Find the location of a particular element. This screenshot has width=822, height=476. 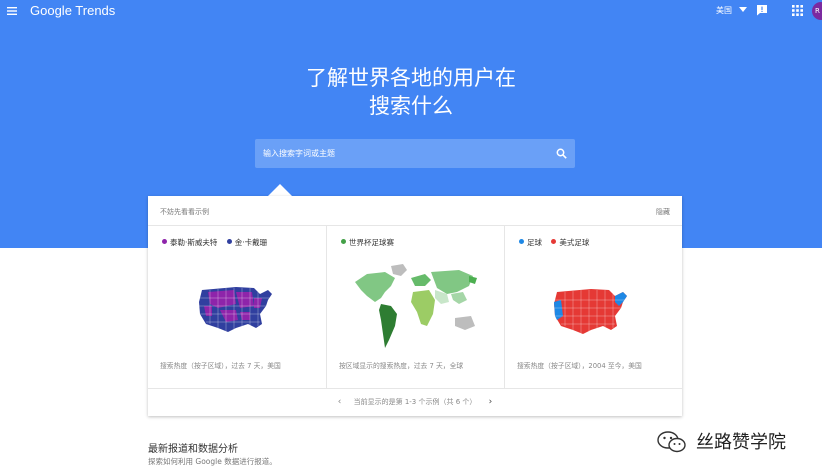

legend-item: 美式足球 is located at coordinates (570, 242).